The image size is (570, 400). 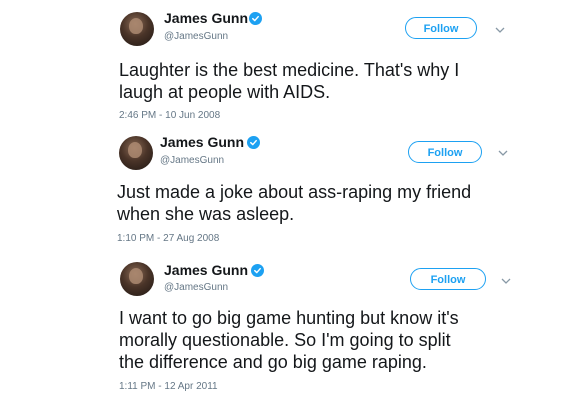 What do you see at coordinates (169, 116) in the screenshot?
I see `tweet-timestamp: 2:46 PM - 10 Jun 2008` at bounding box center [169, 116].